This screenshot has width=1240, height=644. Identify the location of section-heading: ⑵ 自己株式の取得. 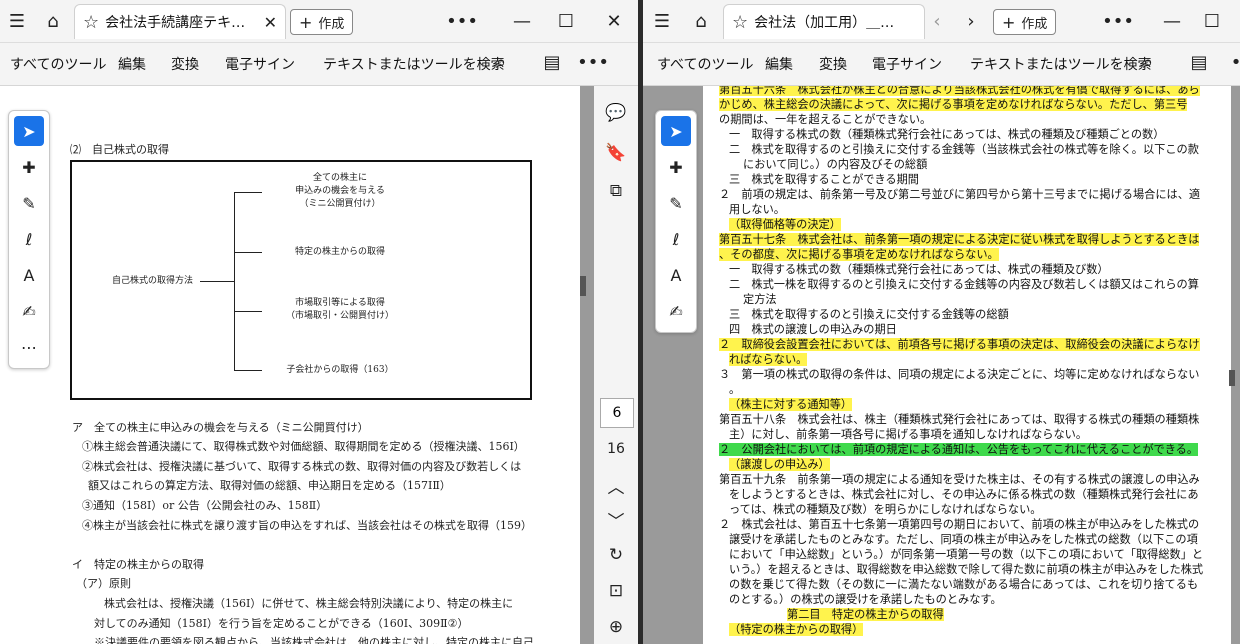
(119, 149).